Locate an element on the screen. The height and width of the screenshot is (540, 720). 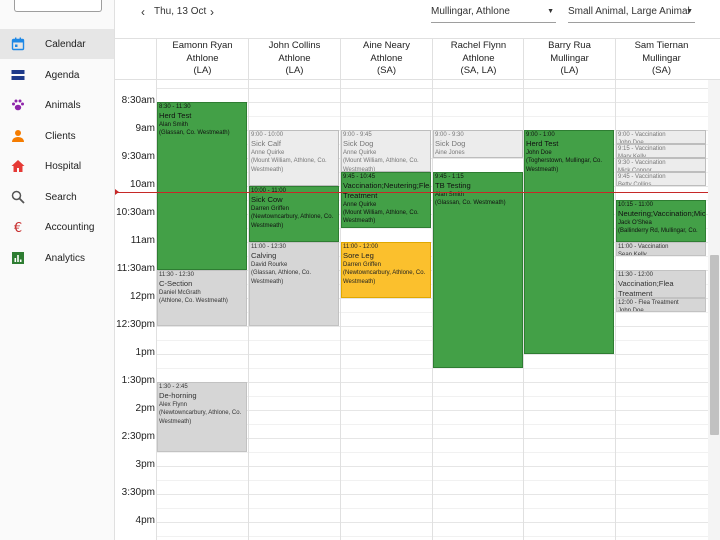
time-label: 11:30am is located at coordinates (135, 268).